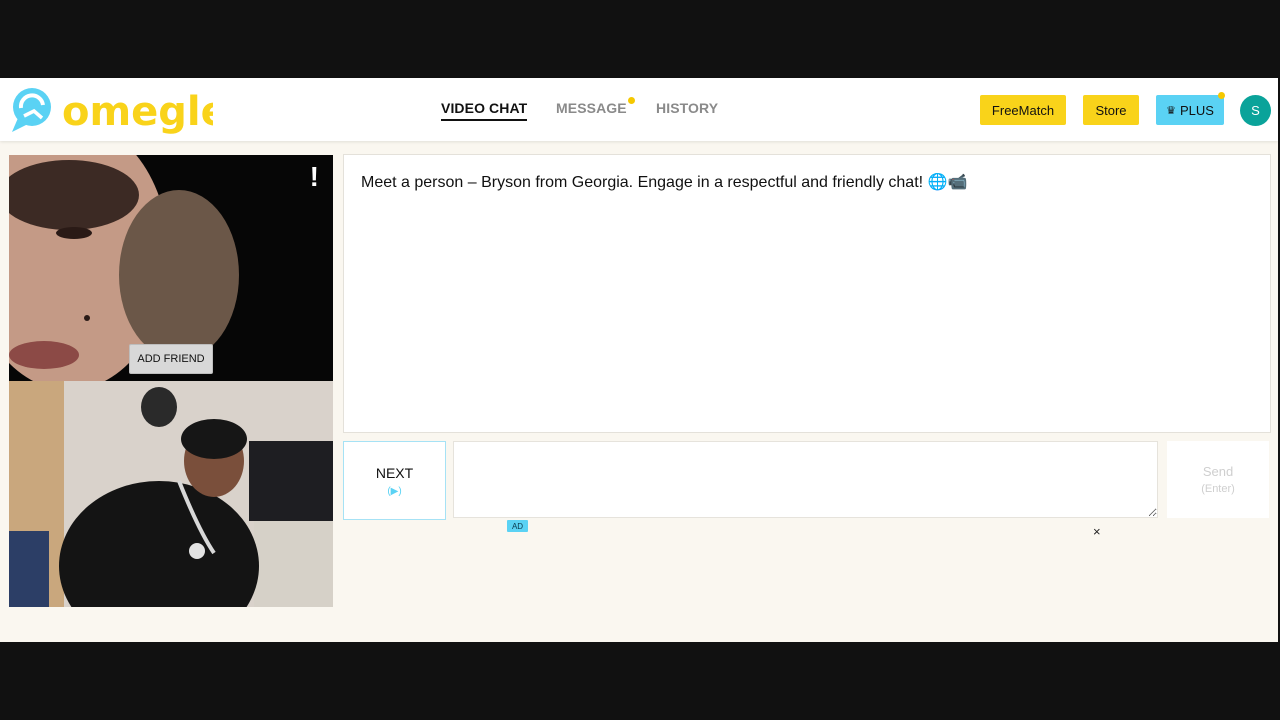 This screenshot has width=1280, height=720. I want to click on crown-icon: ♛, so click(1171, 110).